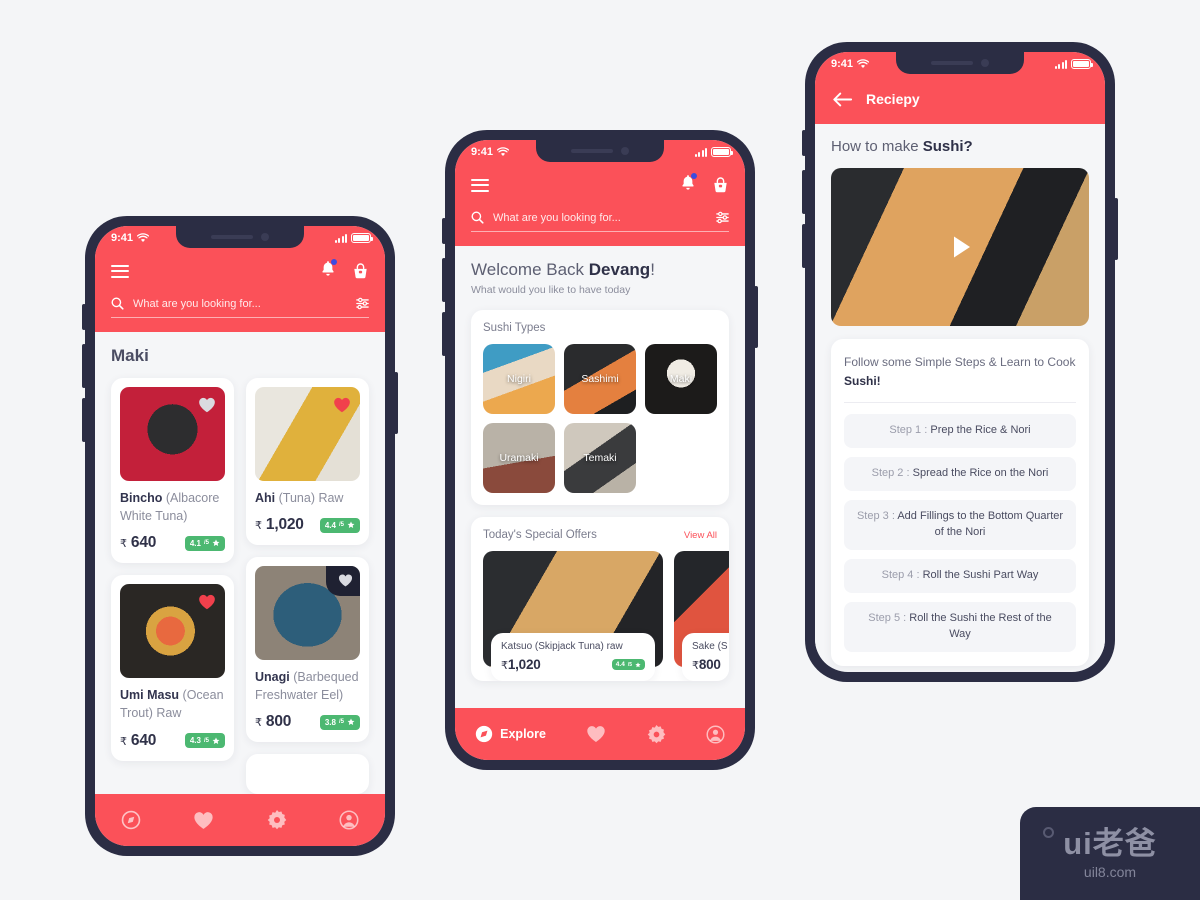 This screenshot has height=900, width=1200. Describe the element at coordinates (960, 403) in the screenshot. I see `divider` at that location.